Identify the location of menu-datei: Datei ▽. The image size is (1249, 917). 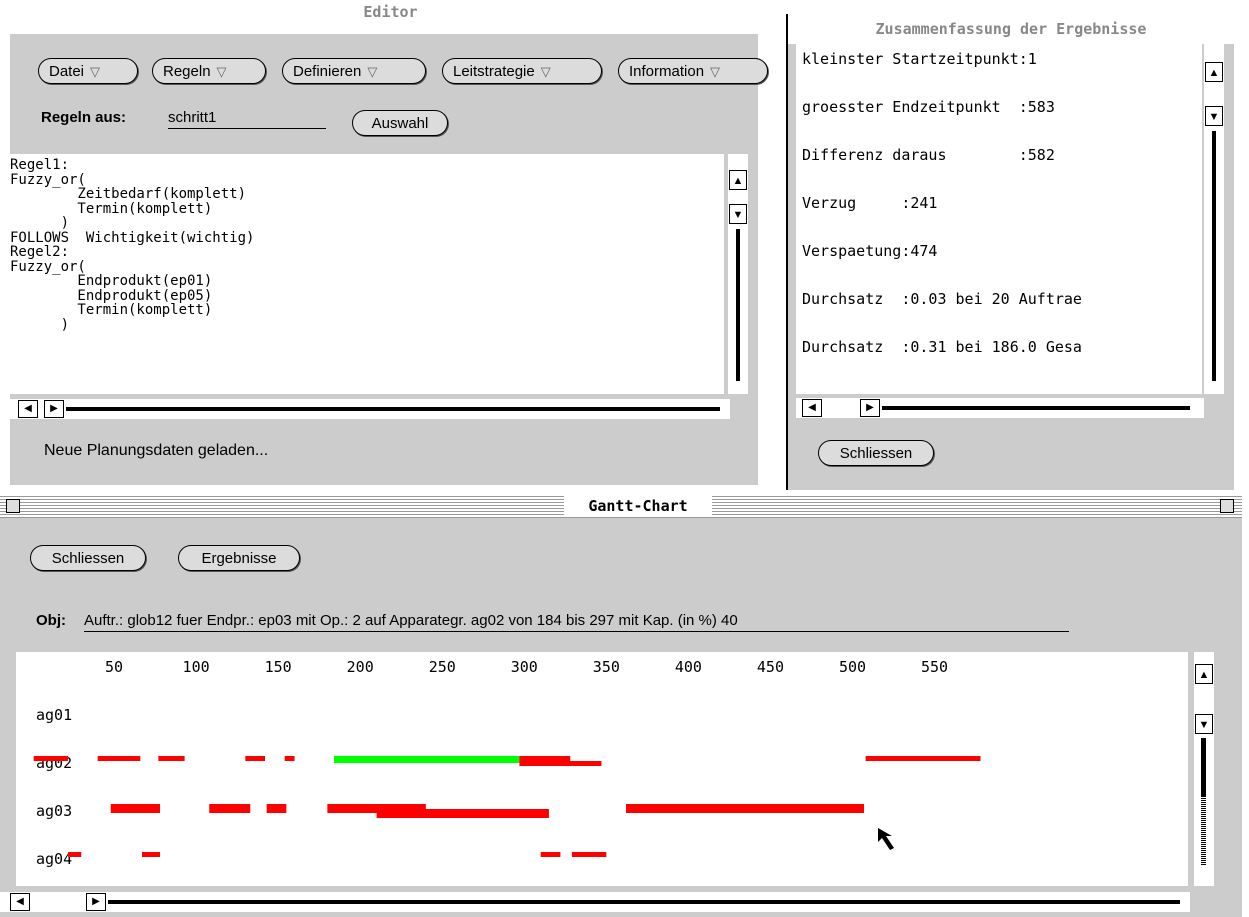
(88, 71).